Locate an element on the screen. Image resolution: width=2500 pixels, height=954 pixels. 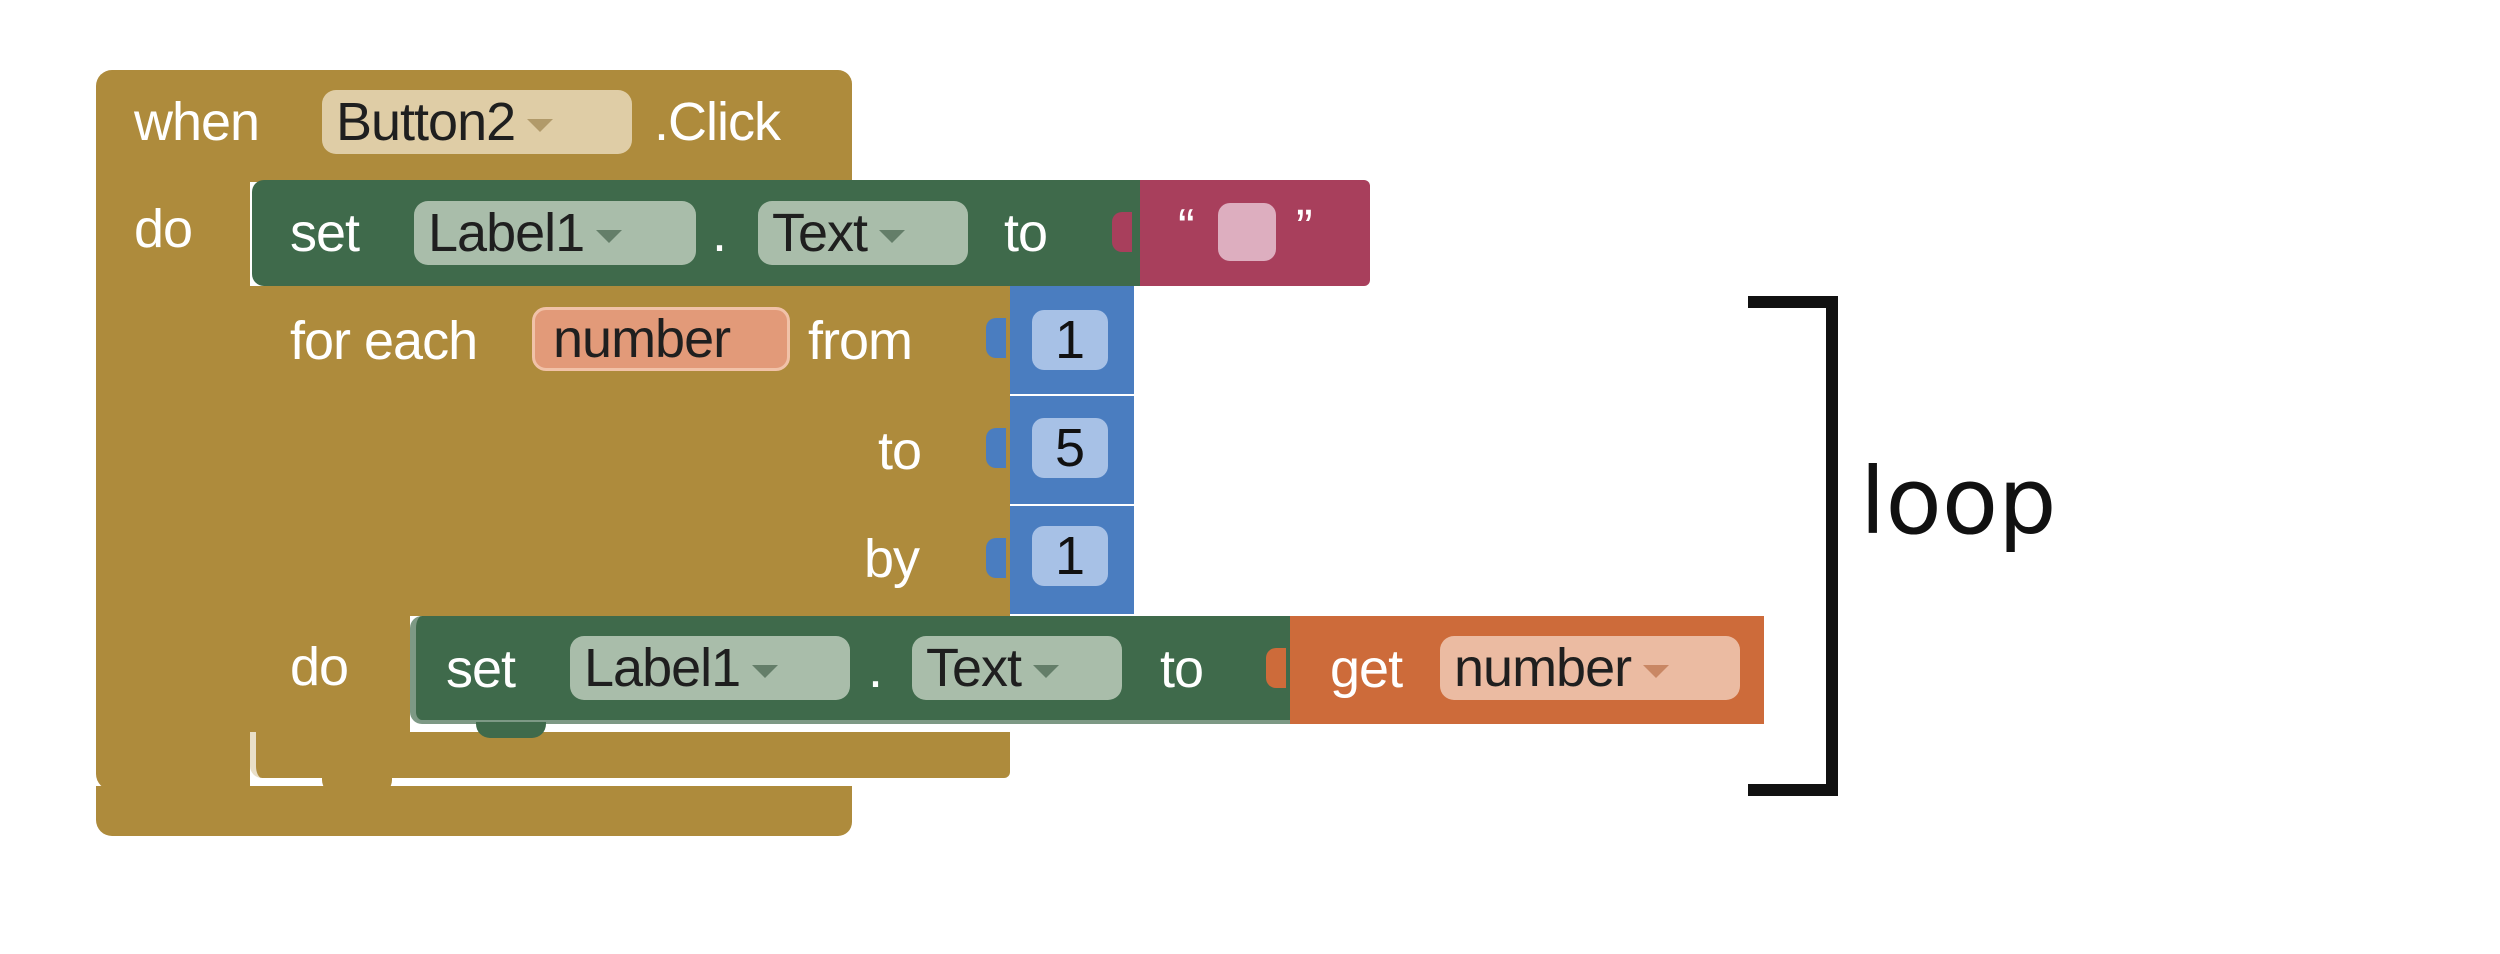
from-number-field: 1 is located at coordinates (1070, 340).